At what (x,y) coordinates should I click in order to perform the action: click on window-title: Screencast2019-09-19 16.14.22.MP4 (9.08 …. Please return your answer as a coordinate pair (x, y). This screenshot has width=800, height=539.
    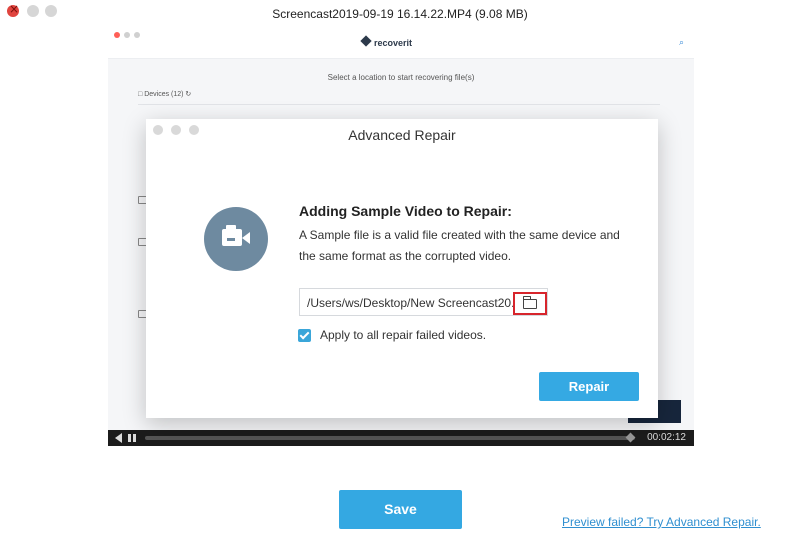
    Looking at the image, I should click on (400, 14).